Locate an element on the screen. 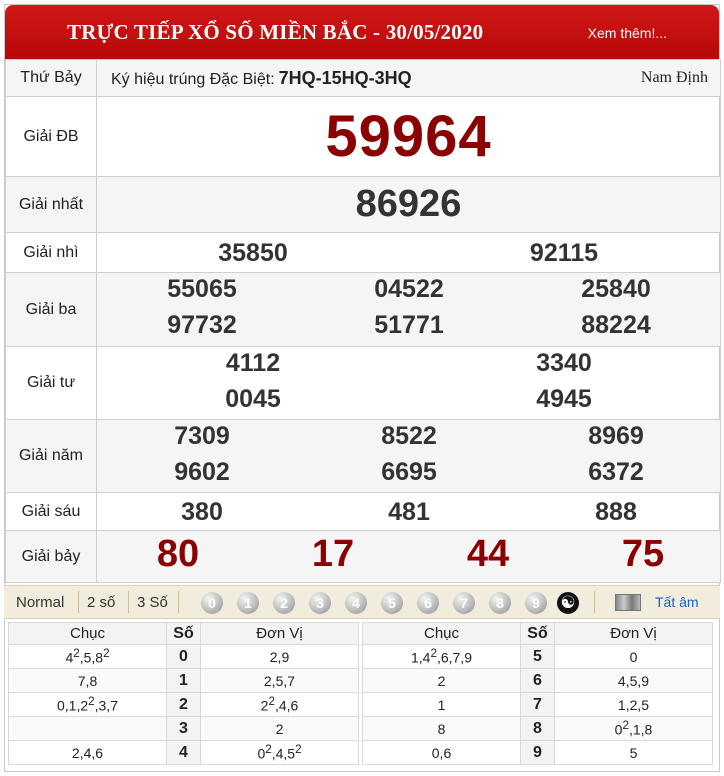  prize-row-nhat: Giải nhất 86926 is located at coordinates (363, 204).